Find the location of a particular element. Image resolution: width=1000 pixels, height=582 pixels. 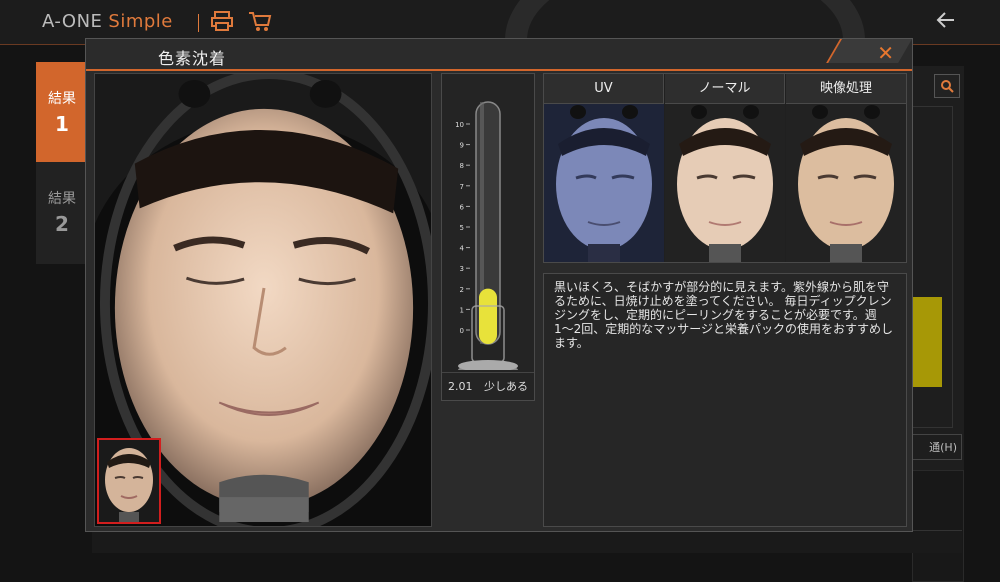

app-logo: A-ONE Simple is located at coordinates (107, 21).